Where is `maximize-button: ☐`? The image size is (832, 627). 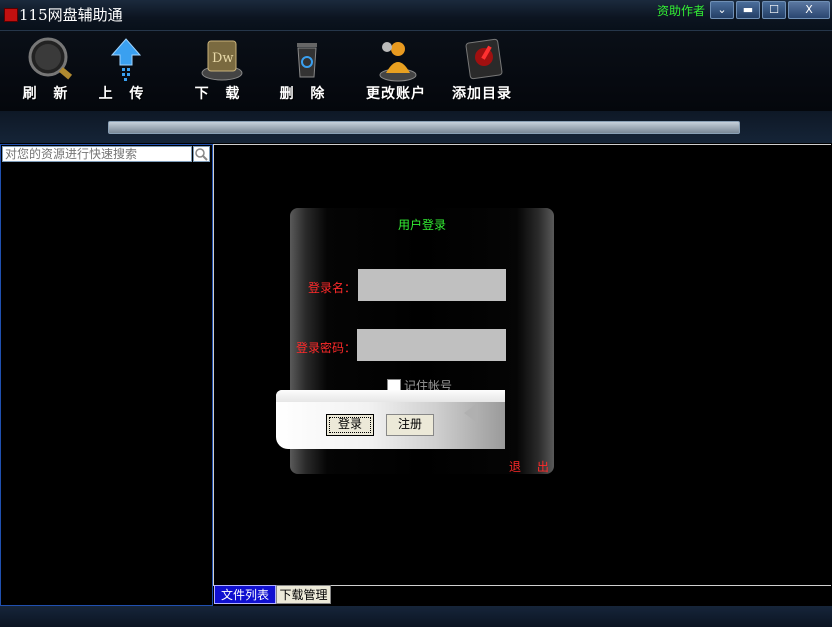 maximize-button: ☐ is located at coordinates (774, 10).